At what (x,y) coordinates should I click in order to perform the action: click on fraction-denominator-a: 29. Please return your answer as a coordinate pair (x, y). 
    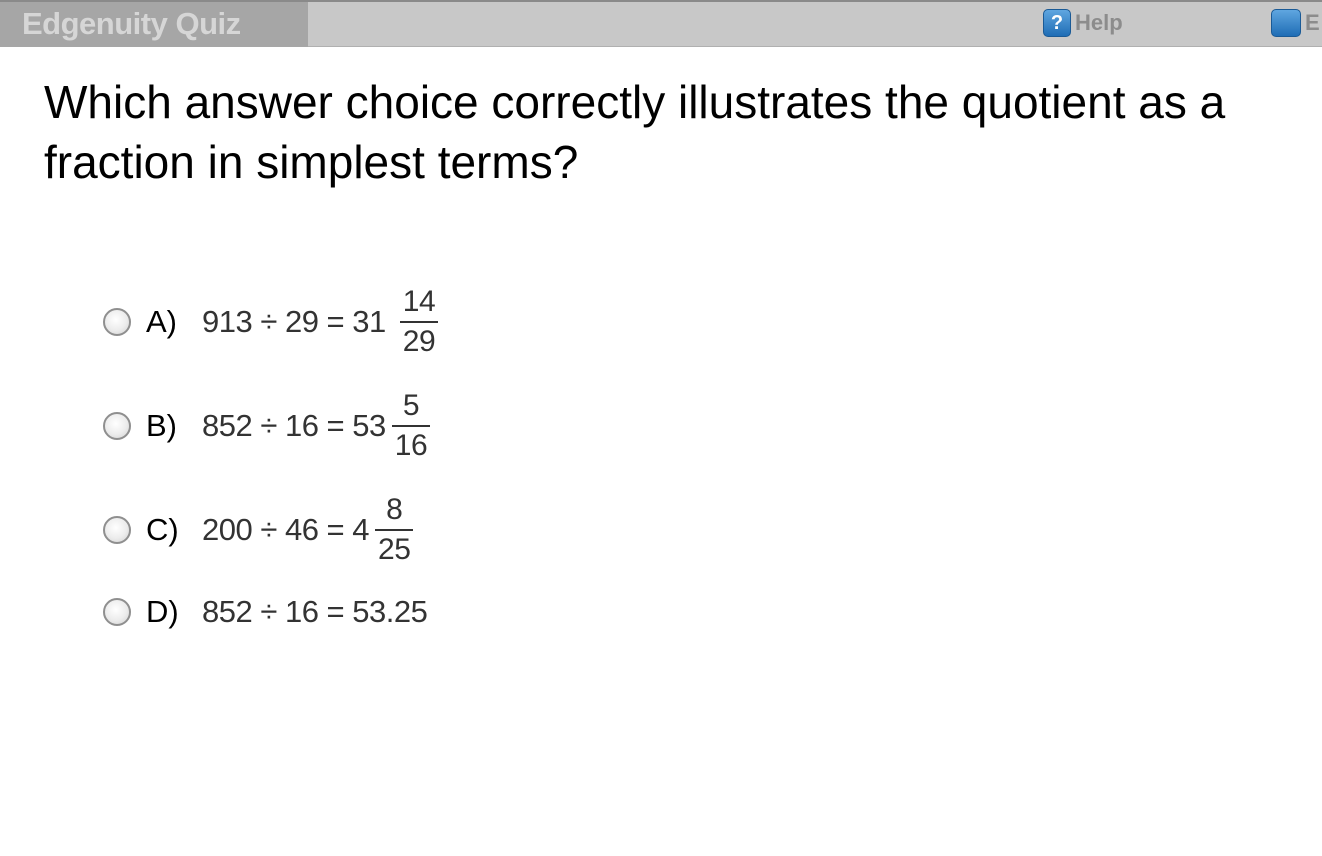
    Looking at the image, I should click on (419, 341).